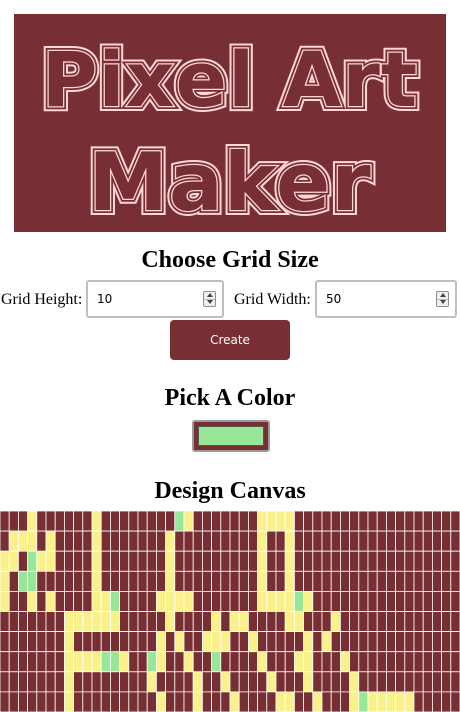 The width and height of the screenshot is (460, 712). I want to click on grid-width-input: 50, so click(386, 299).